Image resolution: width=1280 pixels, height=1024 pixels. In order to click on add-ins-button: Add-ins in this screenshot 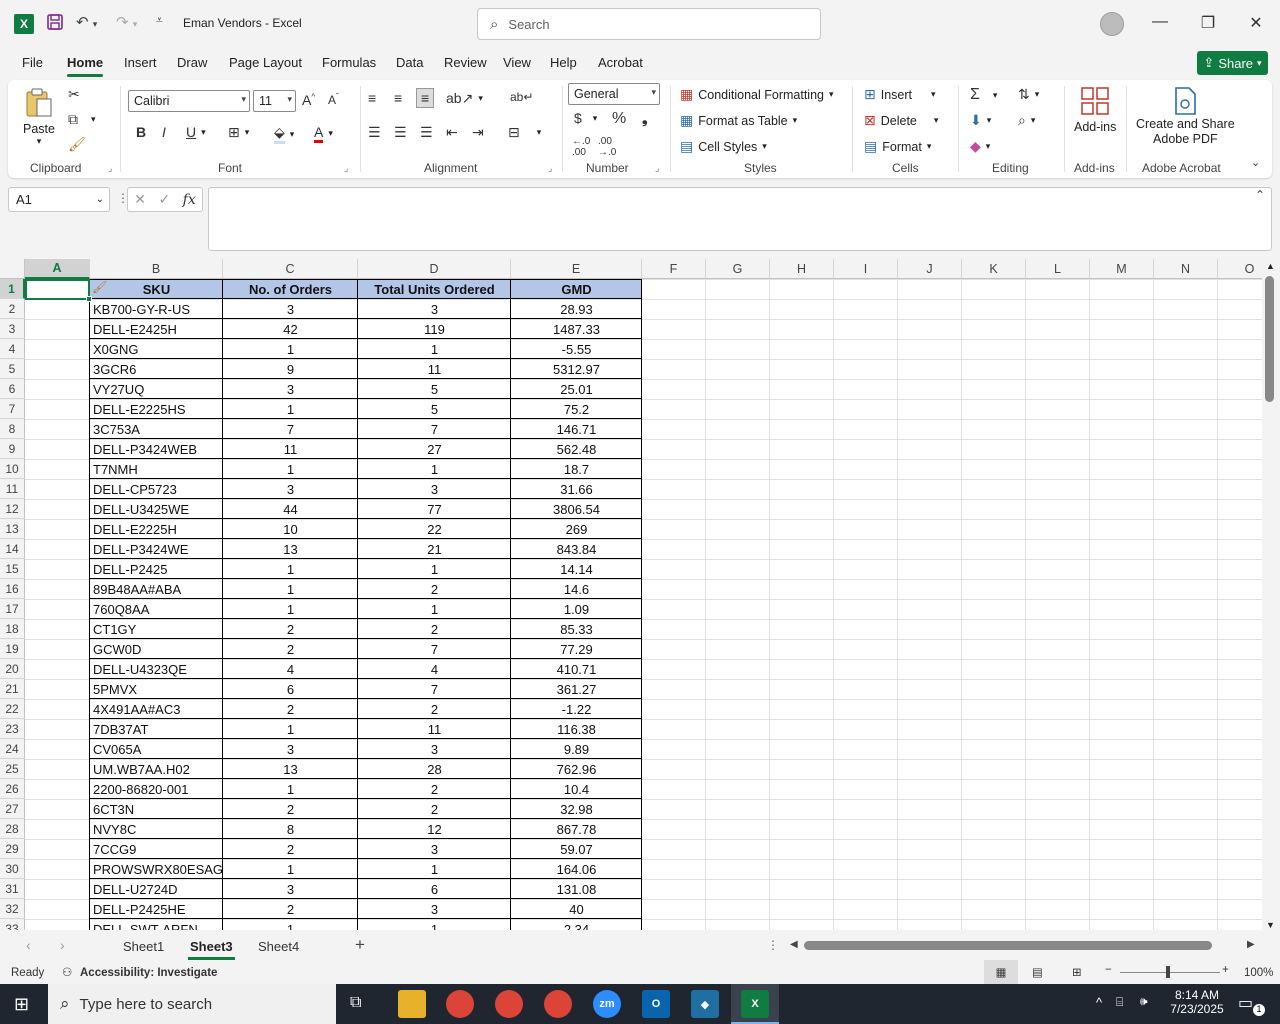, I will do `click(1095, 110)`.